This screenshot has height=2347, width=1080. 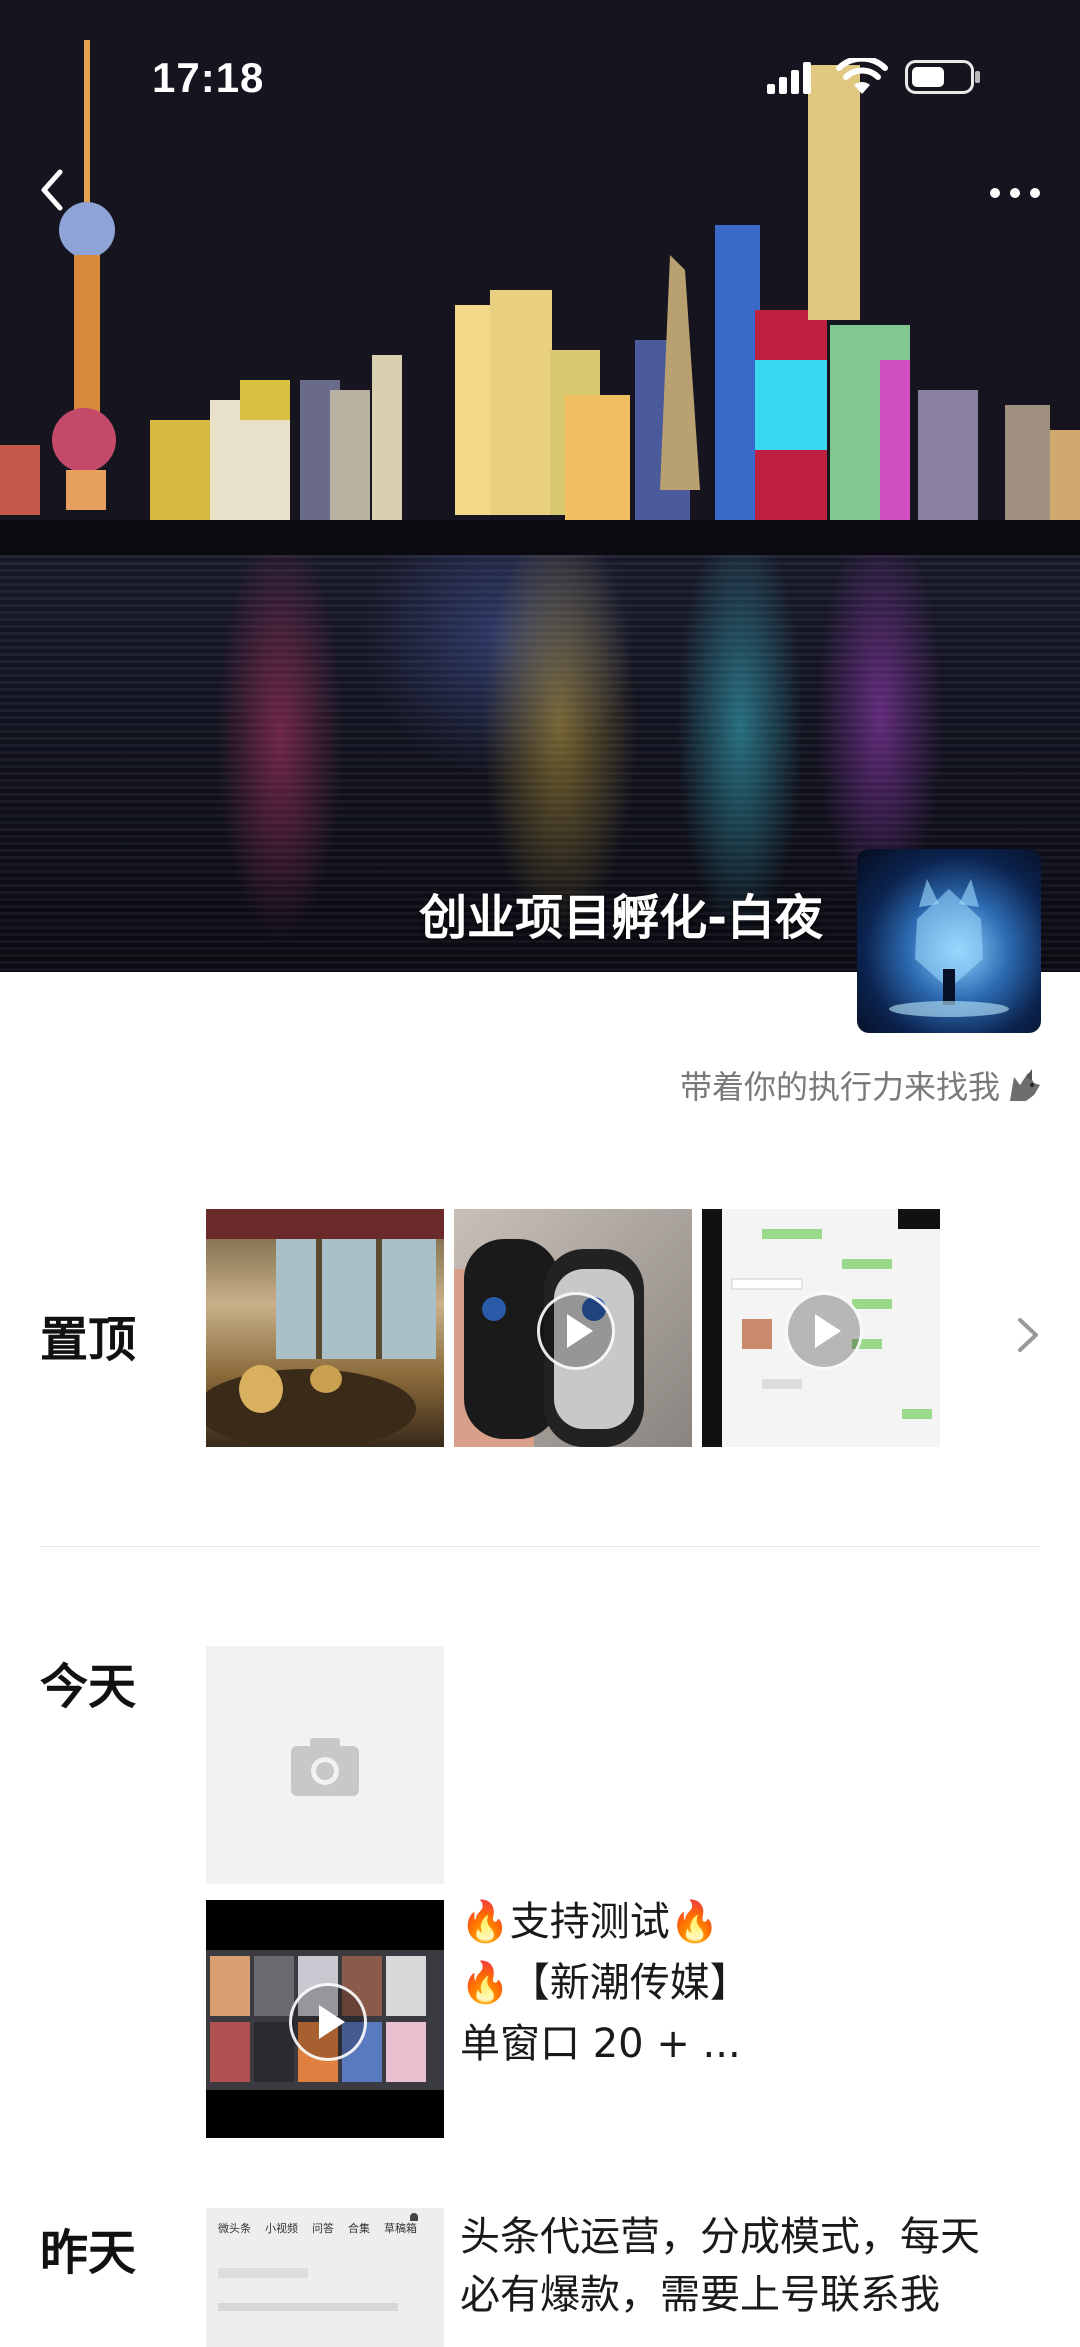 I want to click on thumb-tabs: 微头条 小视频 问答 合集 草稿箱, so click(x=317, y=2228).